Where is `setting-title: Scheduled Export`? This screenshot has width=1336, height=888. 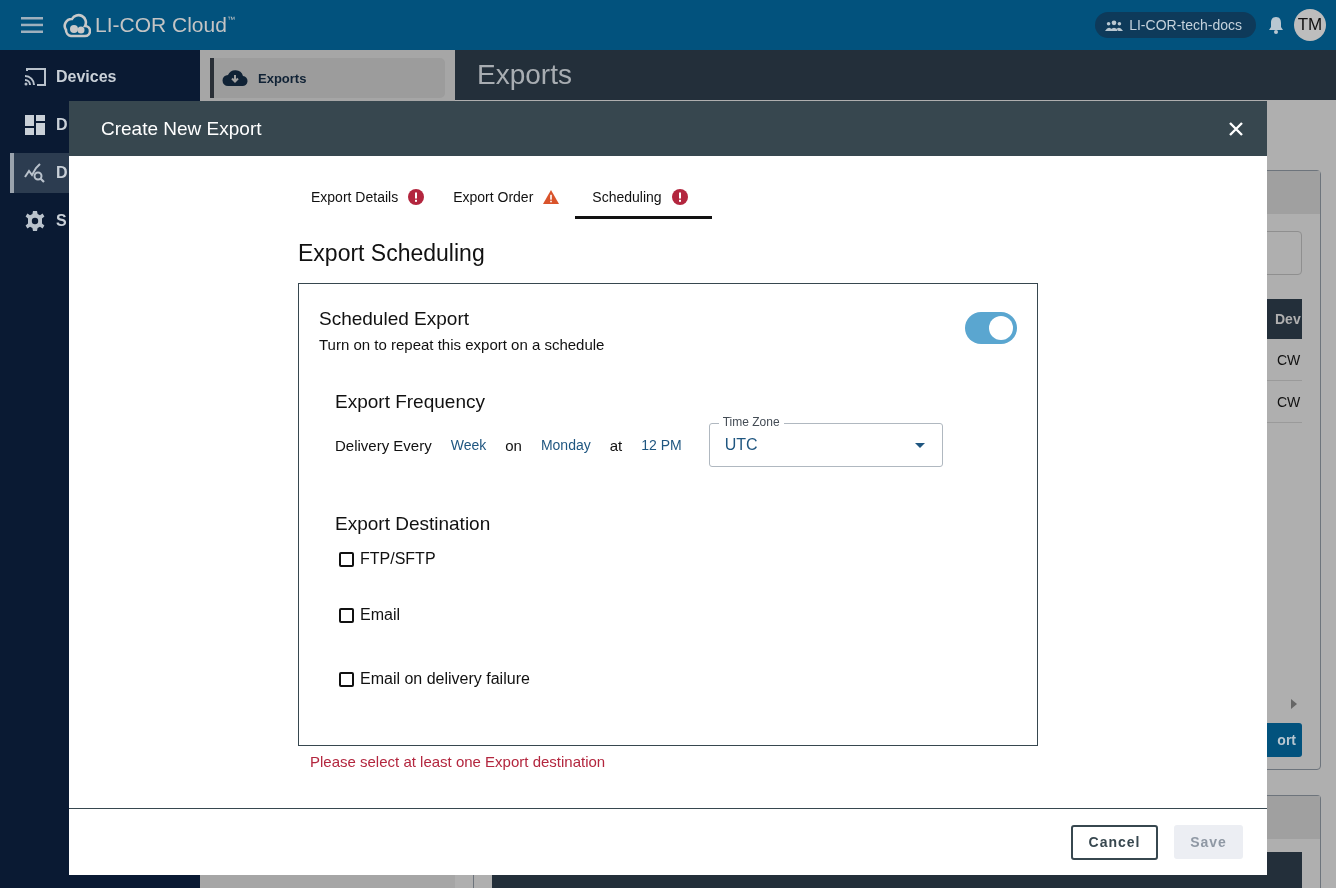 setting-title: Scheduled Export is located at coordinates (394, 319).